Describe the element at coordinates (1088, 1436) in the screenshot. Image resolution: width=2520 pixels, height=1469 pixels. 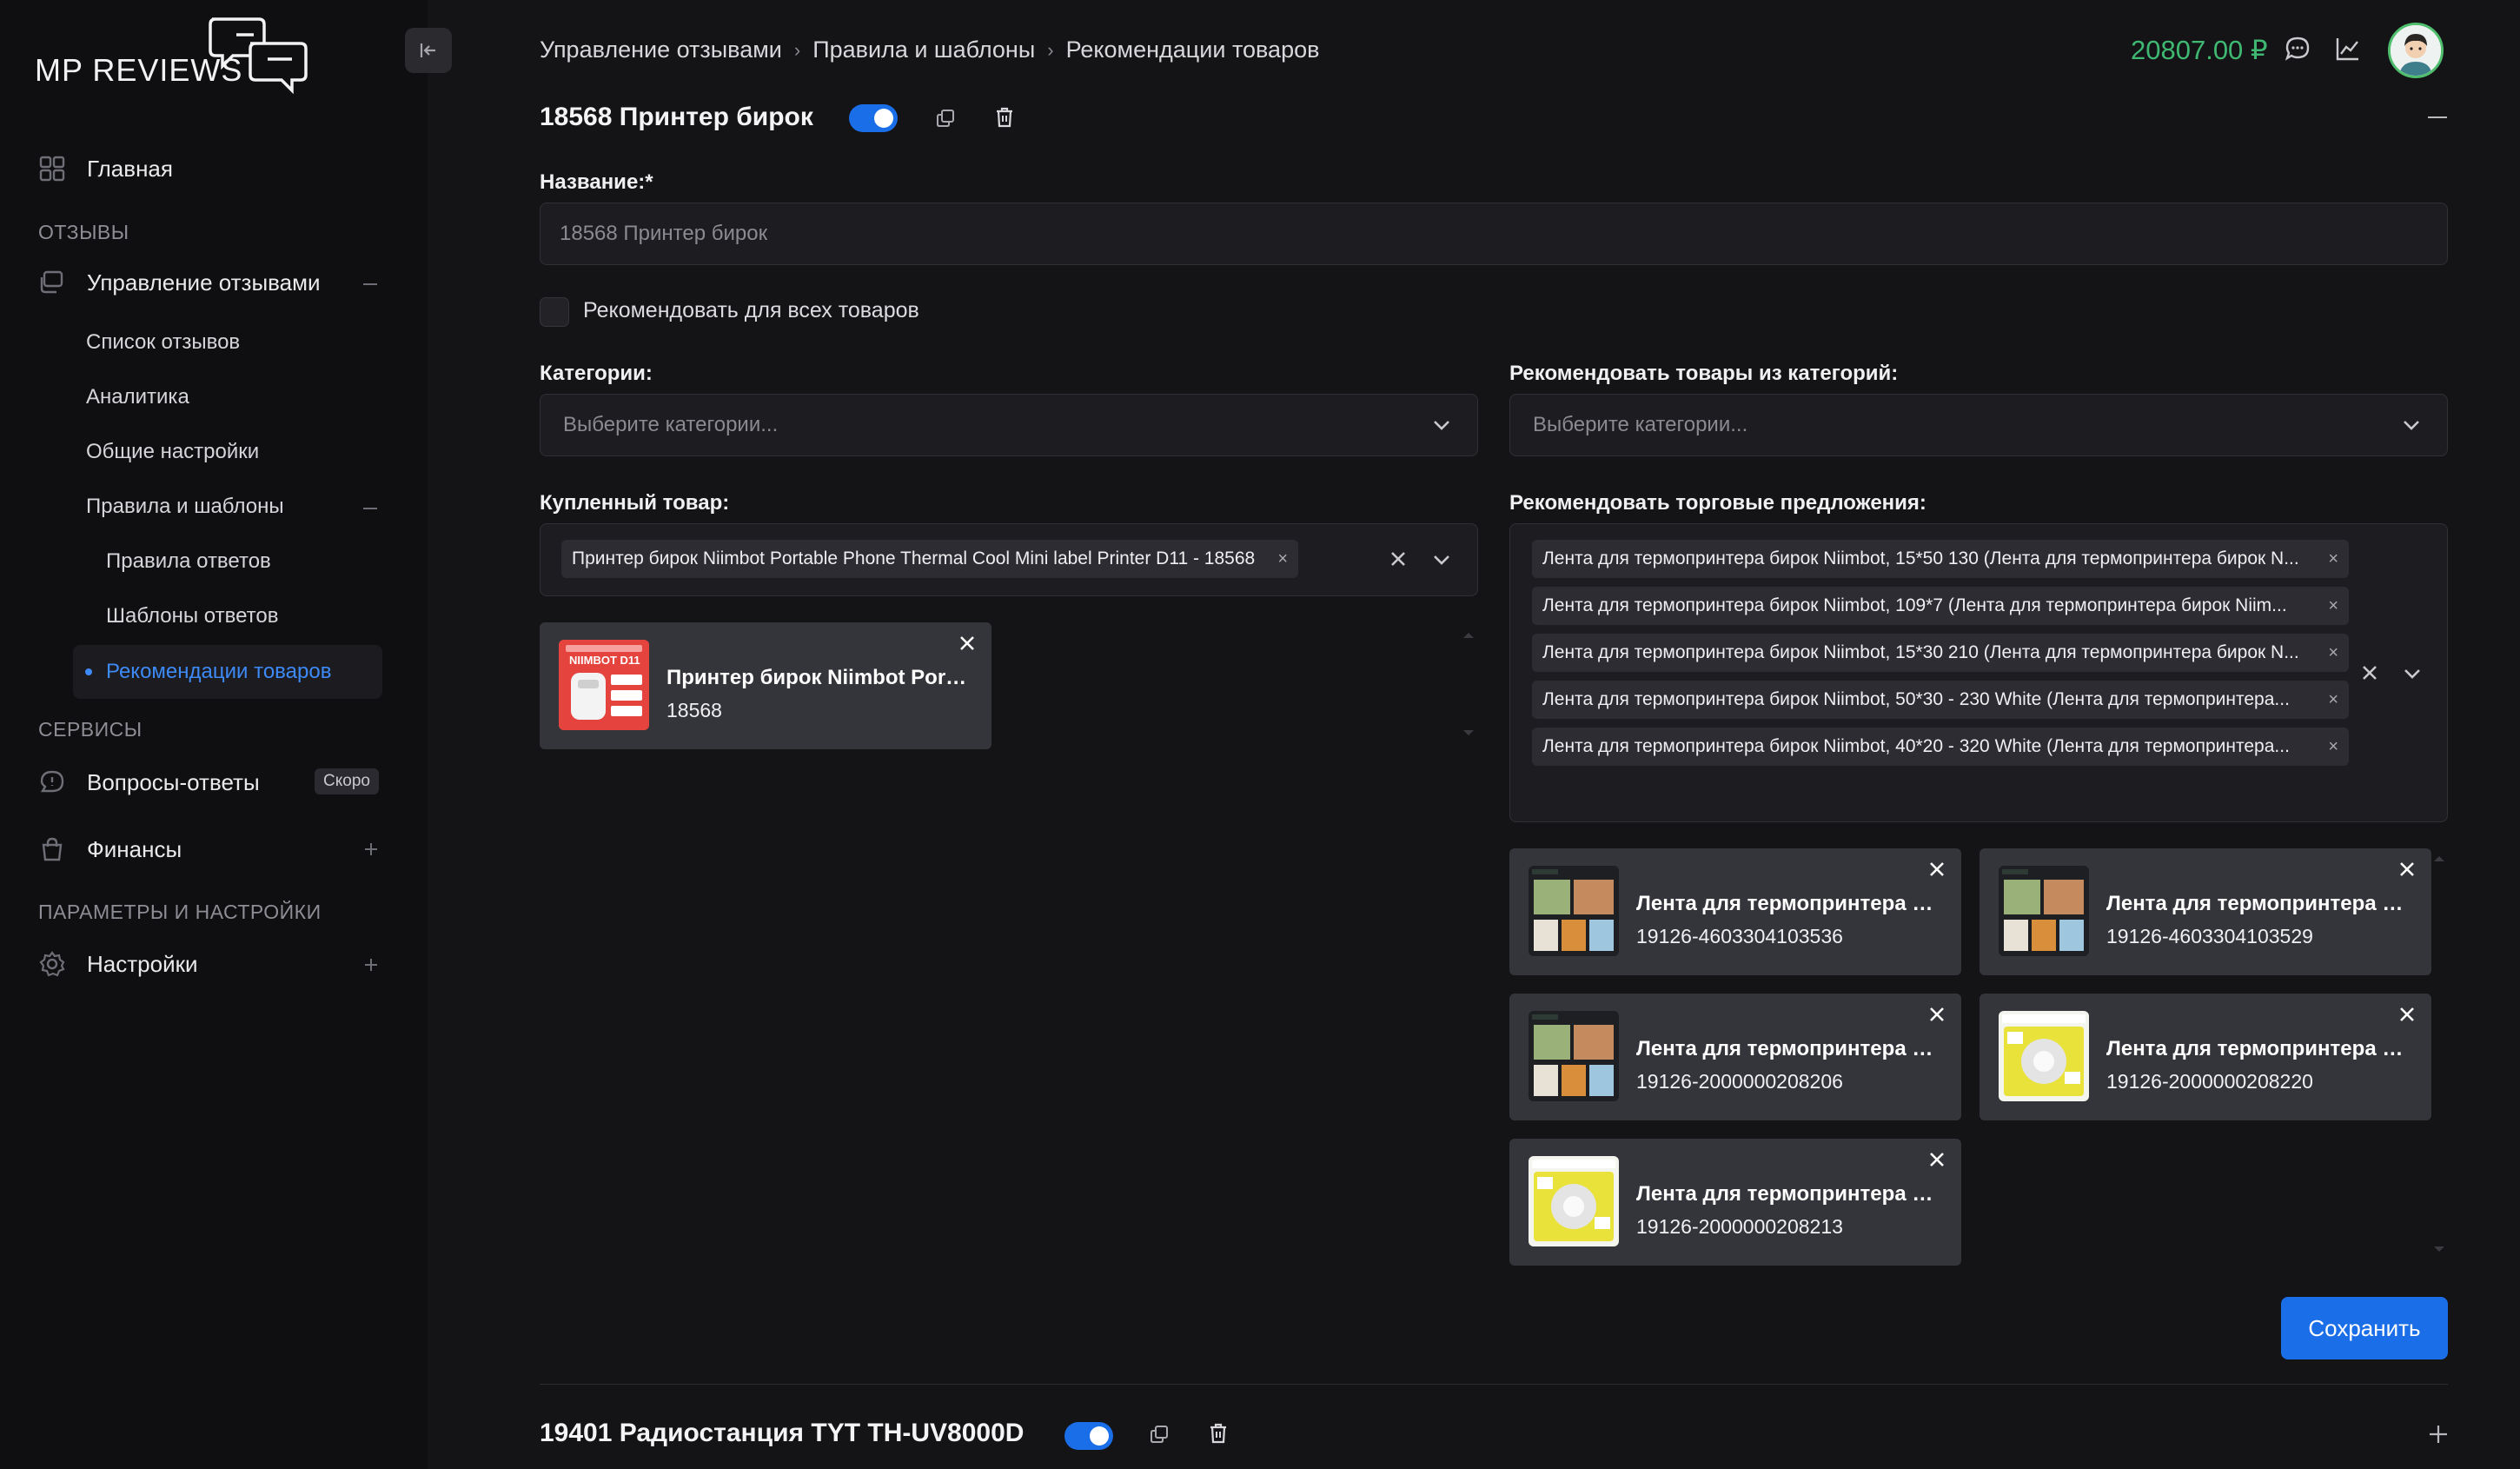
I see `next-rule-enabled-toggle` at that location.